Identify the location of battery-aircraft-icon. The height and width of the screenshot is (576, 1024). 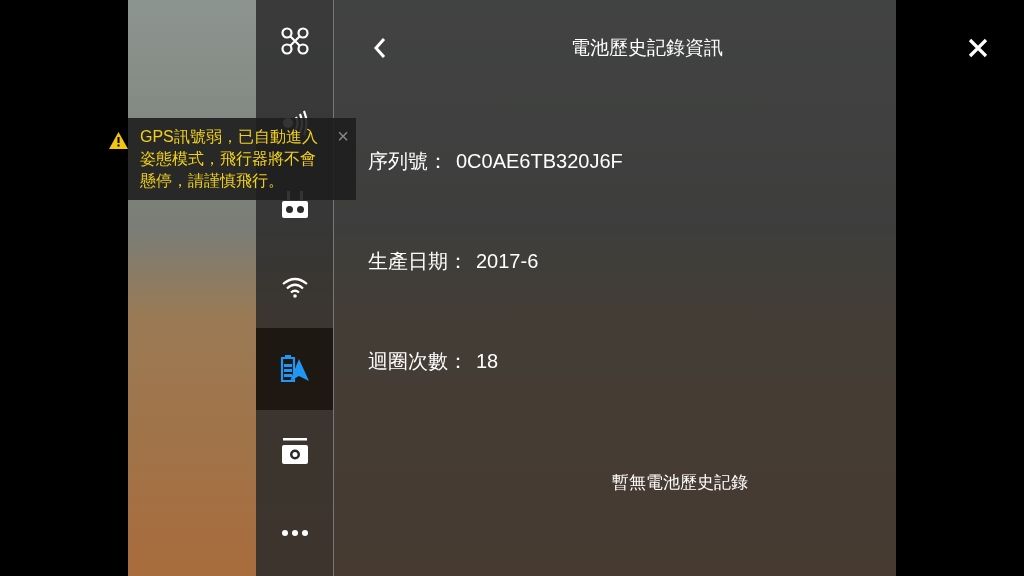
(294, 369).